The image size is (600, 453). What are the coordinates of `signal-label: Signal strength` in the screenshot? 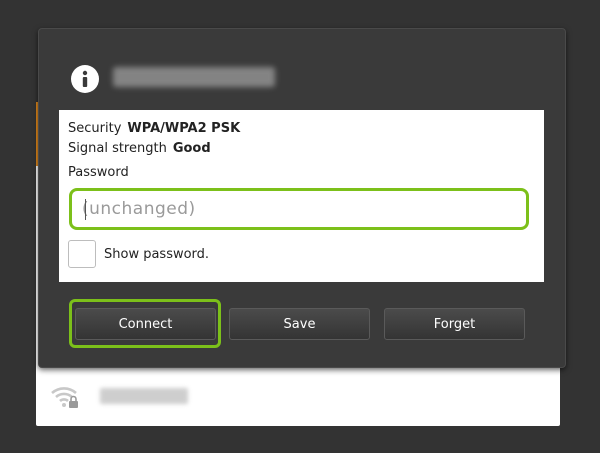 It's located at (117, 148).